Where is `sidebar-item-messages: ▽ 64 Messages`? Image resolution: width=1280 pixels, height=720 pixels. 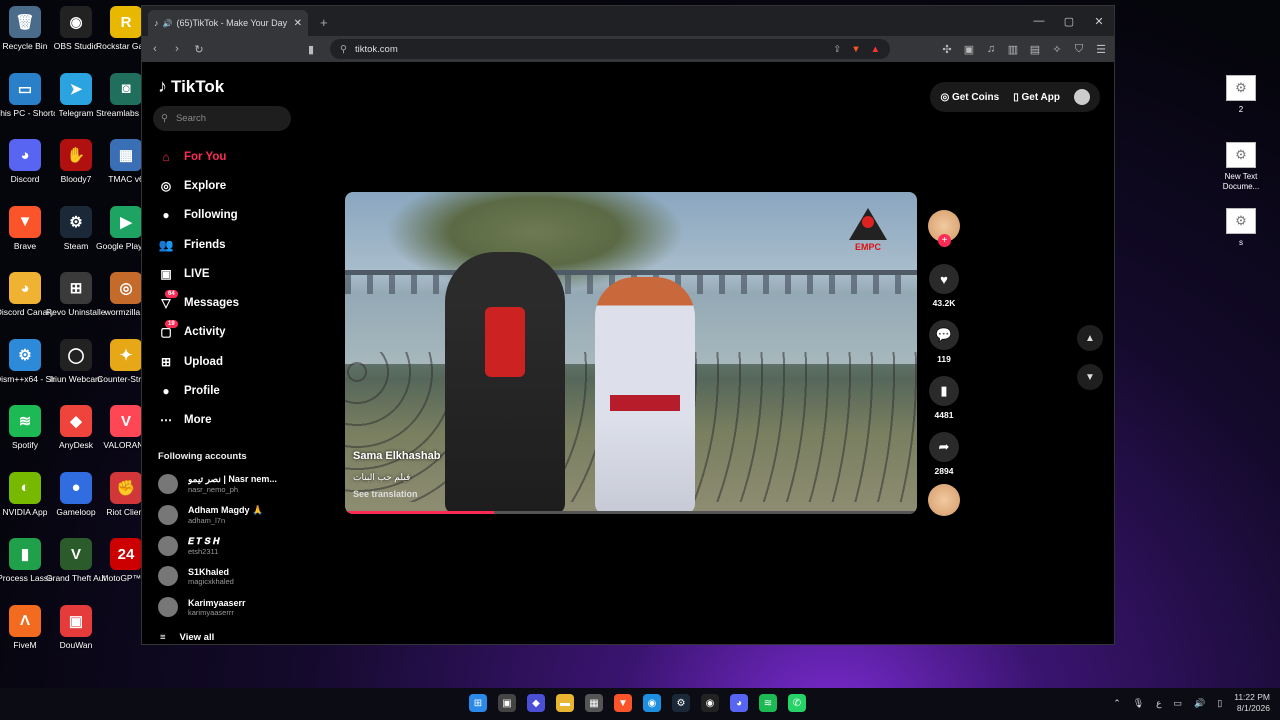
sidebar-item-messages: ▽ 64 Messages is located at coordinates (228, 302).